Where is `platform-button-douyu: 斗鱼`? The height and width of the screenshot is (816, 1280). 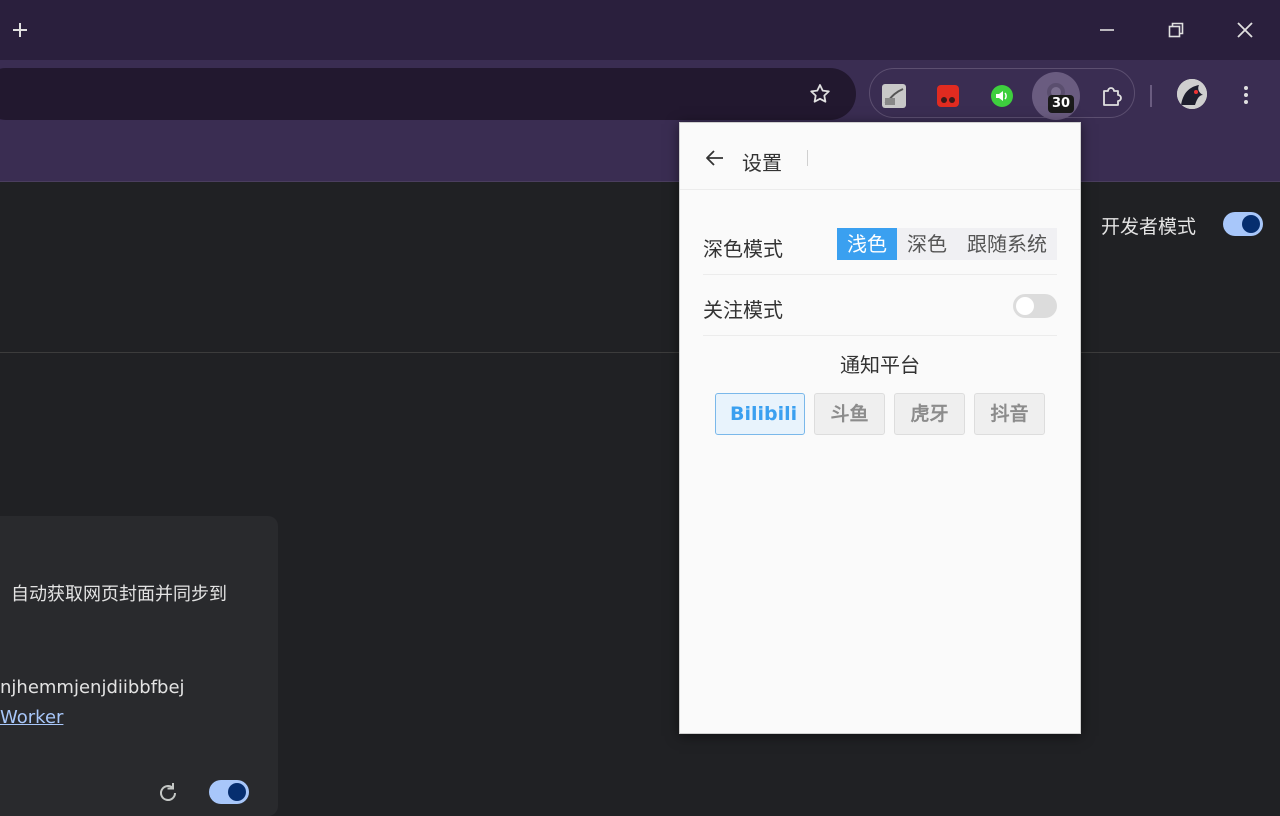 platform-button-douyu: 斗鱼 is located at coordinates (849, 414).